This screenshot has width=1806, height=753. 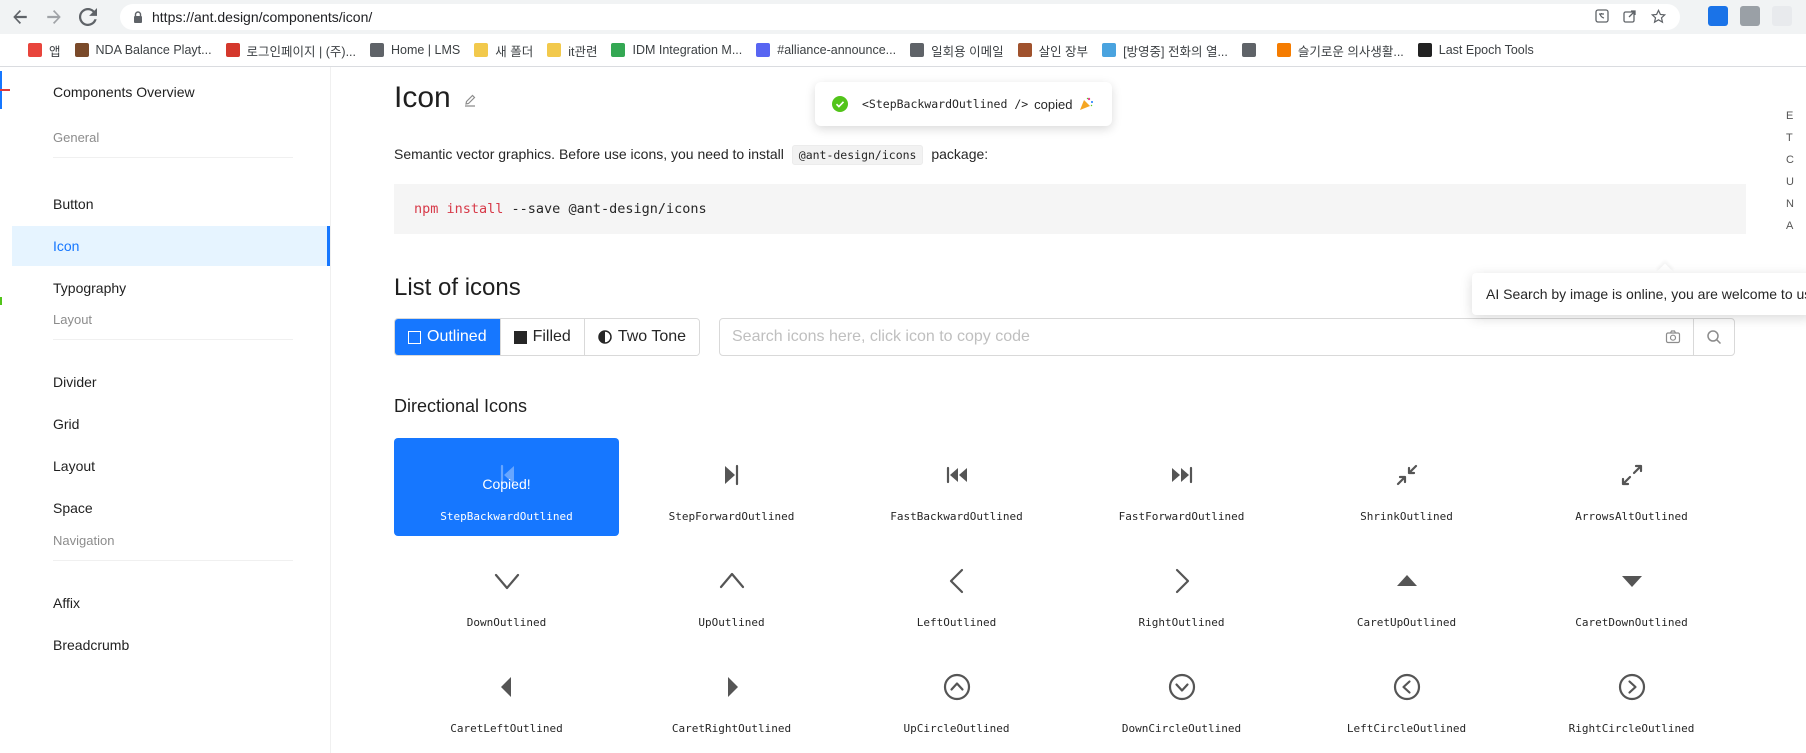 What do you see at coordinates (171, 645) in the screenshot?
I see `sidebar-item-breadcrumb: Breadcrumb` at bounding box center [171, 645].